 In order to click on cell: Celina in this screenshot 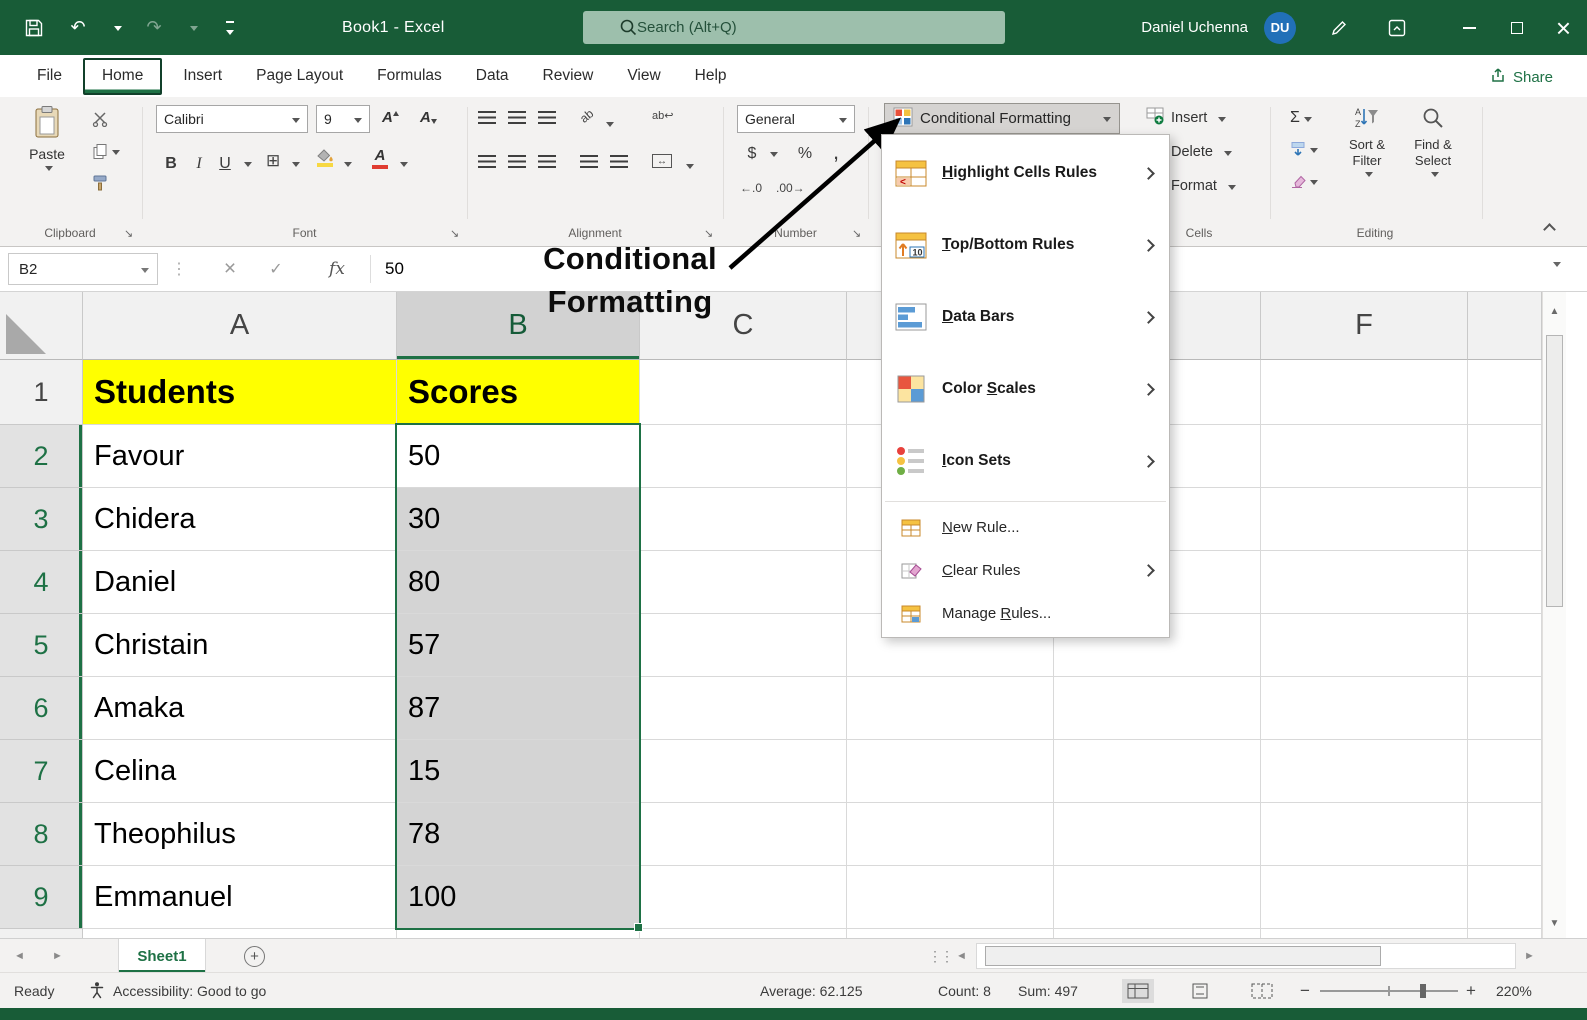, I will do `click(240, 771)`.